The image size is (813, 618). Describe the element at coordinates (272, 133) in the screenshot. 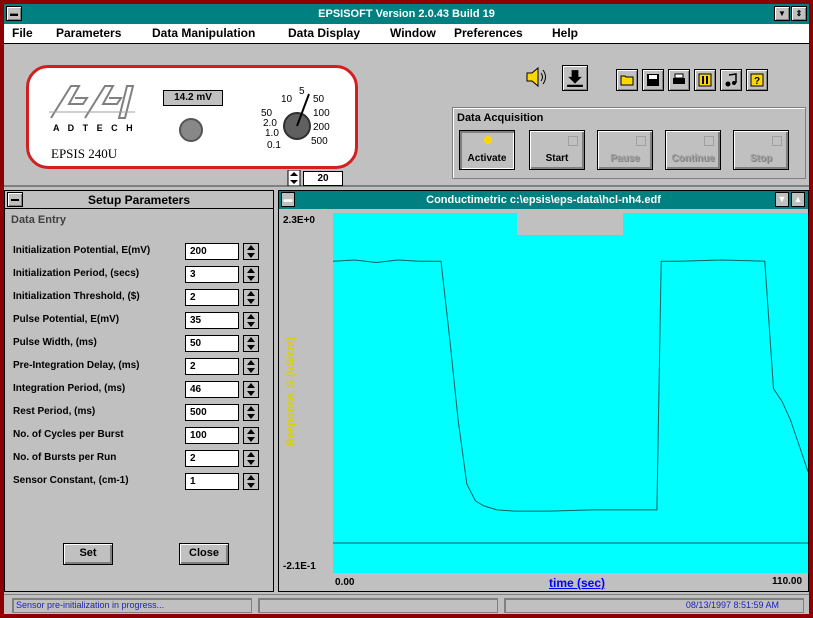

I see `dial-label-1: 1.0` at that location.